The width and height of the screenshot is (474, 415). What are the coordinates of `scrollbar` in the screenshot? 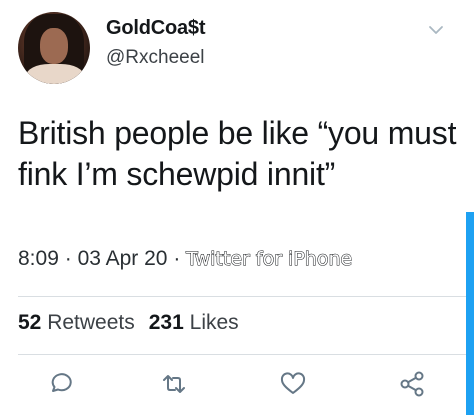 It's located at (470, 313).